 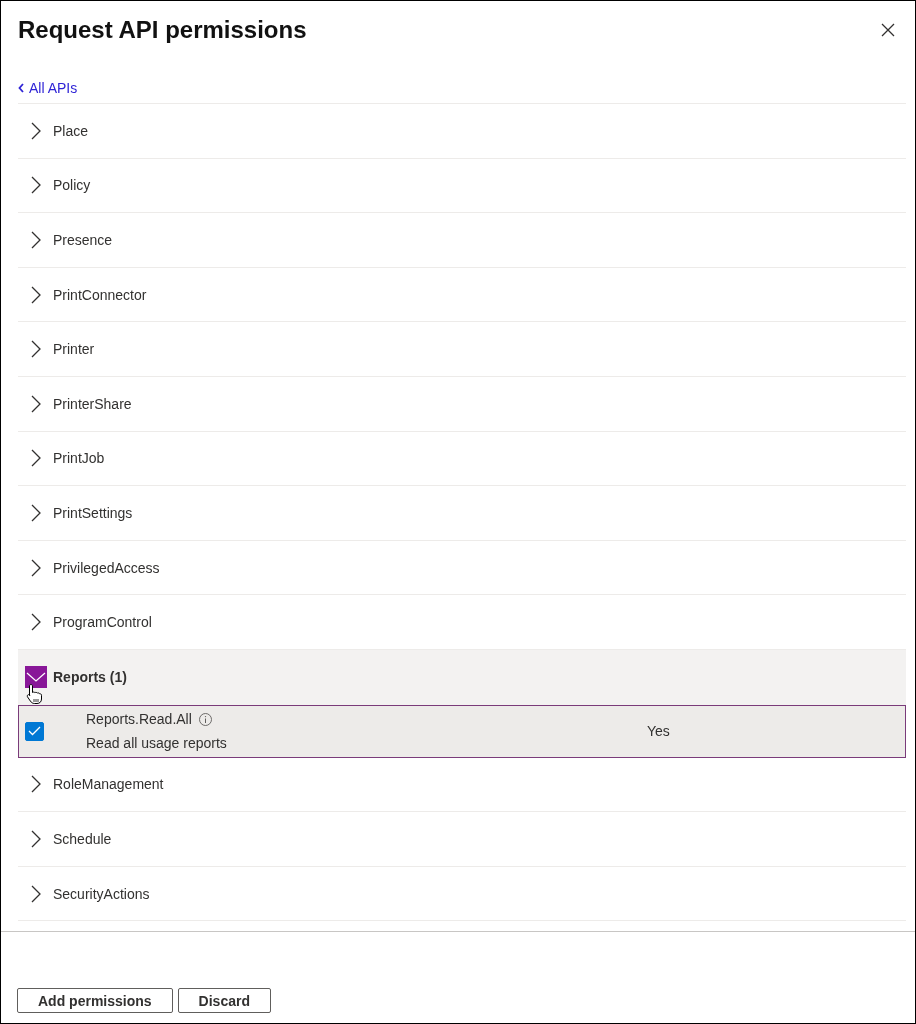 What do you see at coordinates (658, 731) in the screenshot?
I see `admin-consent-value: Yes` at bounding box center [658, 731].